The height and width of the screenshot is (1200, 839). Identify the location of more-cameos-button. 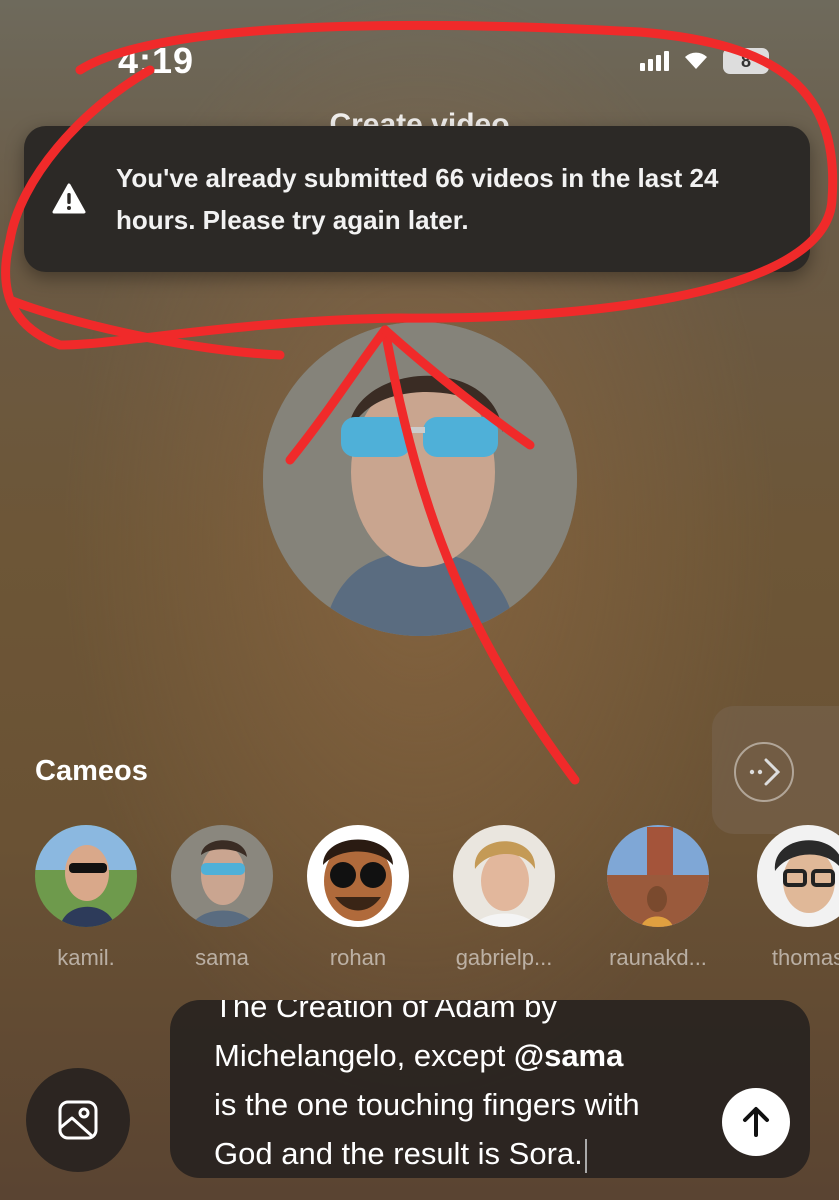
(775, 770).